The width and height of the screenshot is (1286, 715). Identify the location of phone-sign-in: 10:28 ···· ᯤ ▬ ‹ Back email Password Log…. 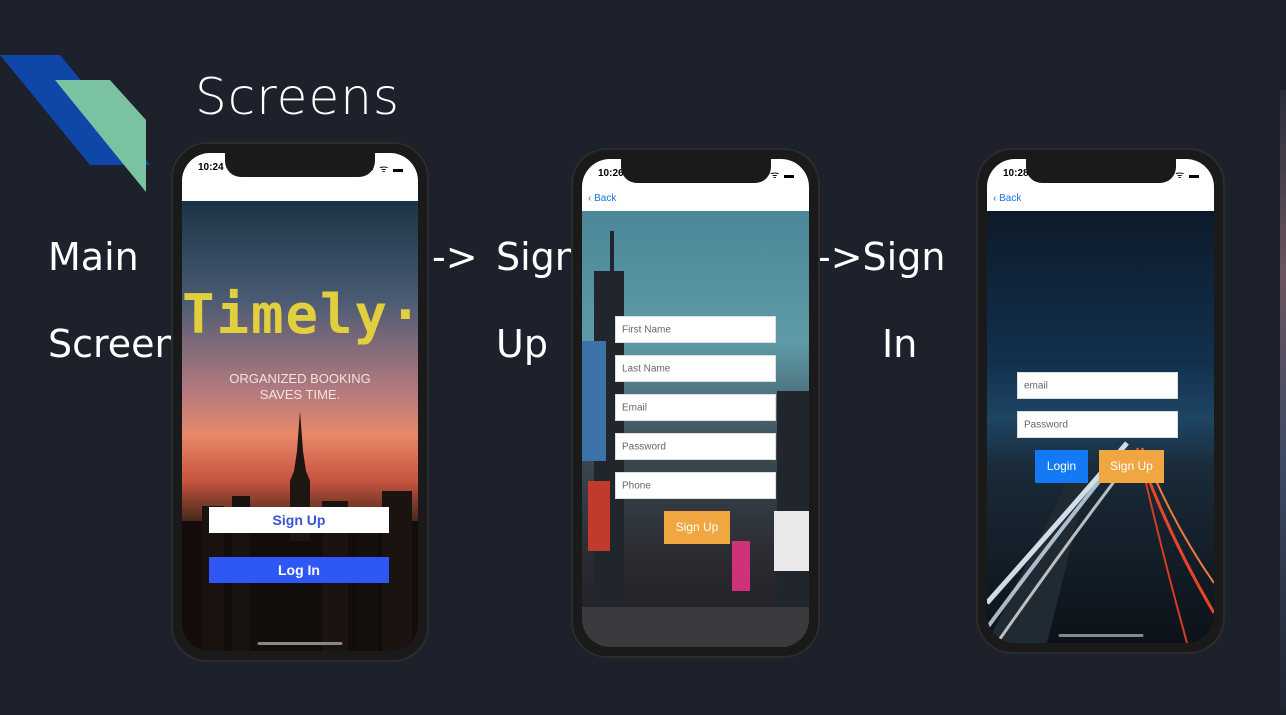
(1100, 401).